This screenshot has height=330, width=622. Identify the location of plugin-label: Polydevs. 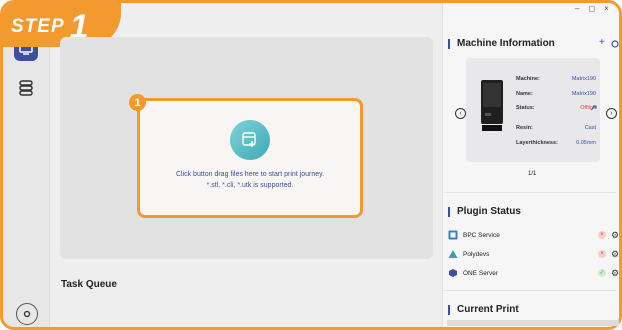
(476, 254).